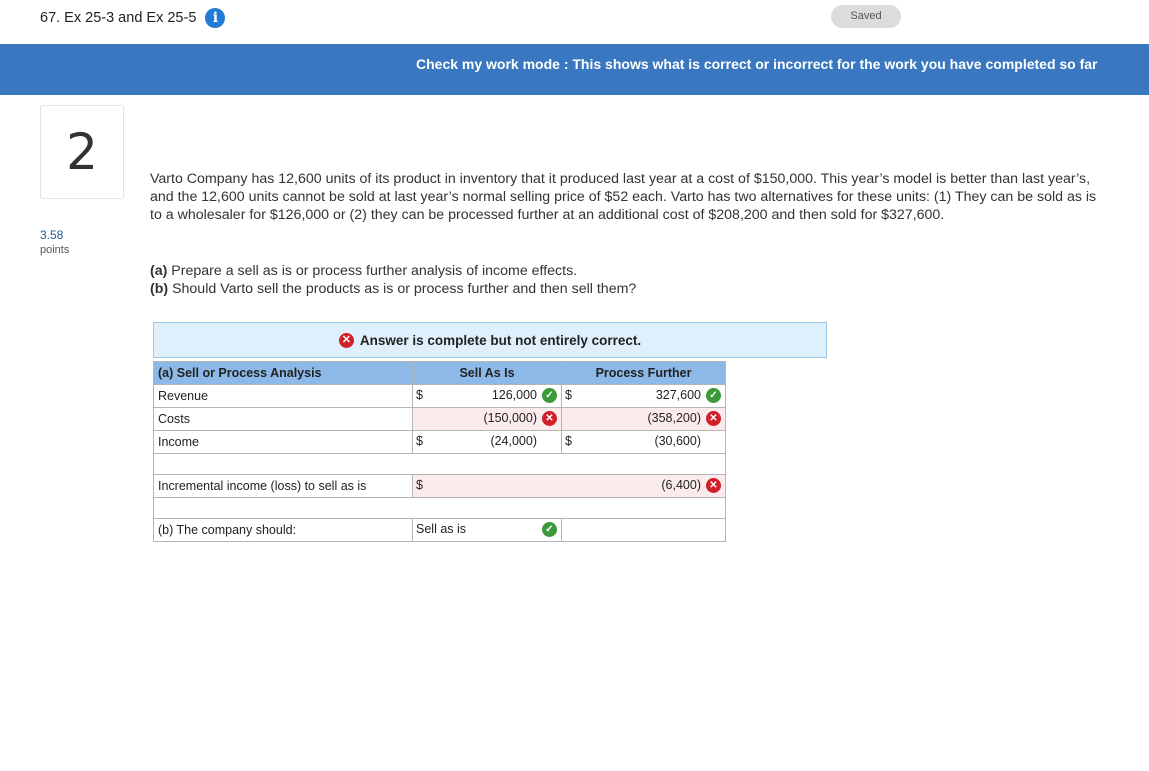 This screenshot has width=1149, height=771. I want to click on income-sell-as-is-cell: $ (24,000), so click(487, 442).